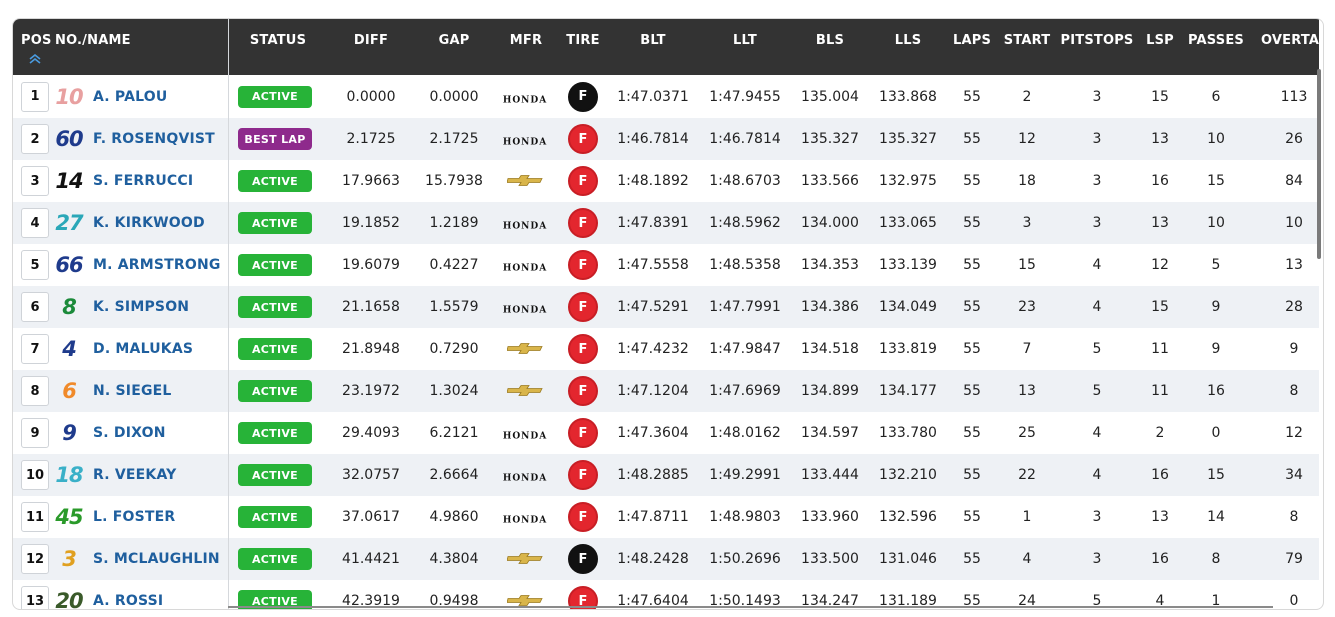 The image size is (1335, 617). What do you see at coordinates (1160, 40) in the screenshot?
I see `col-lsp-header: LSP` at bounding box center [1160, 40].